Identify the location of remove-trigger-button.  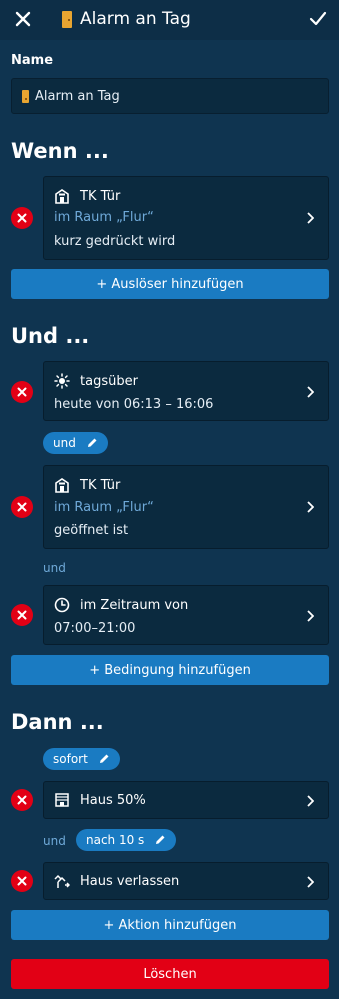
(22, 218).